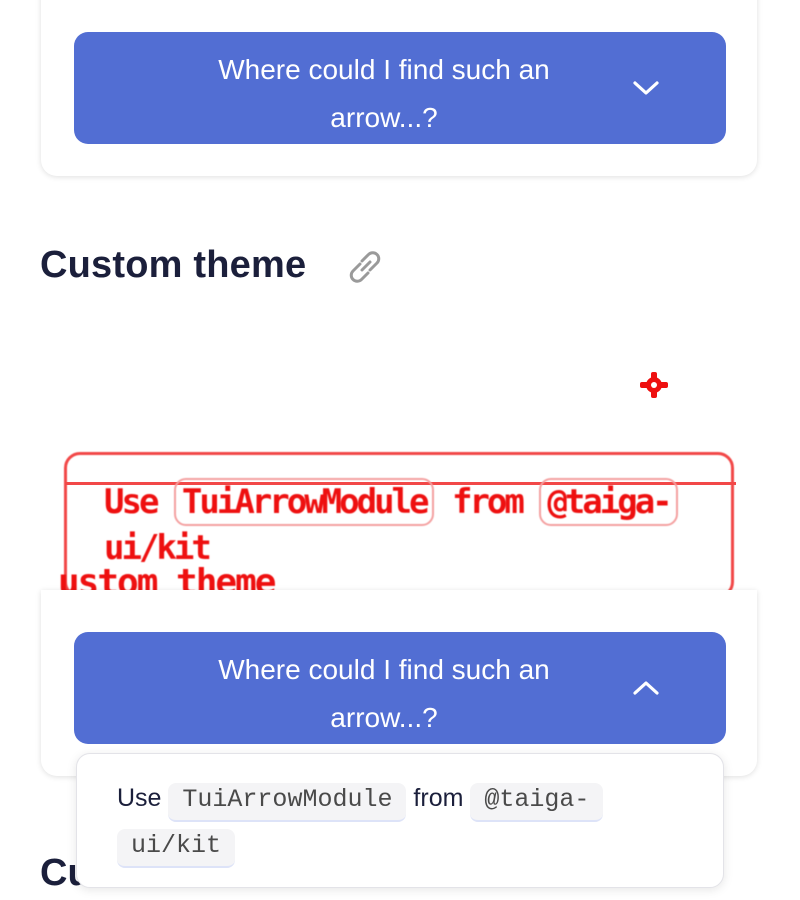 The width and height of the screenshot is (800, 900). Describe the element at coordinates (646, 688) in the screenshot. I see `chevron-up-icon` at that location.